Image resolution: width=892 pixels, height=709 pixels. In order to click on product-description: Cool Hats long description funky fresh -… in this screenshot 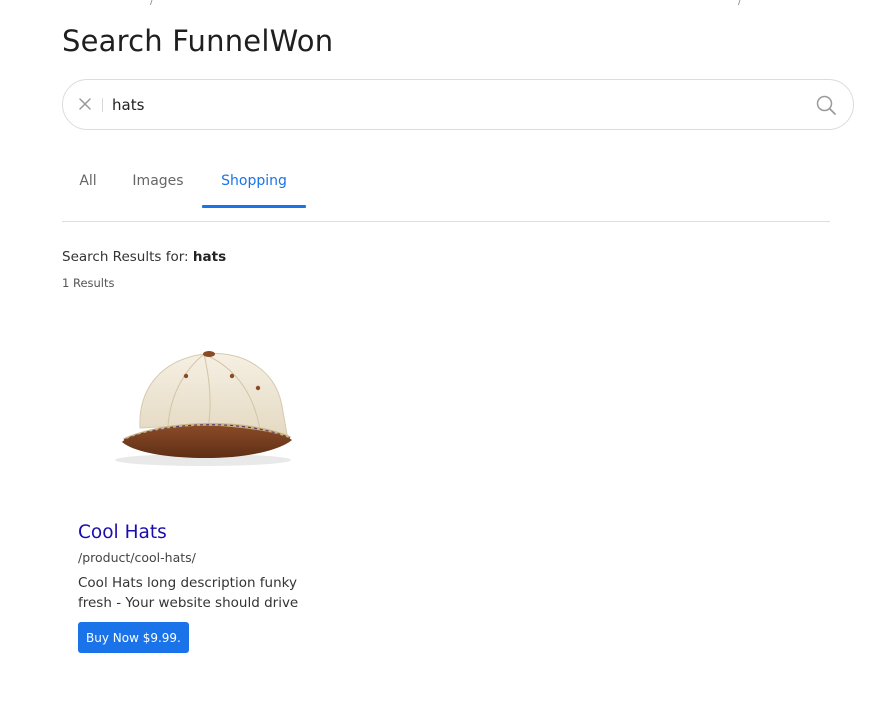, I will do `click(188, 593)`.